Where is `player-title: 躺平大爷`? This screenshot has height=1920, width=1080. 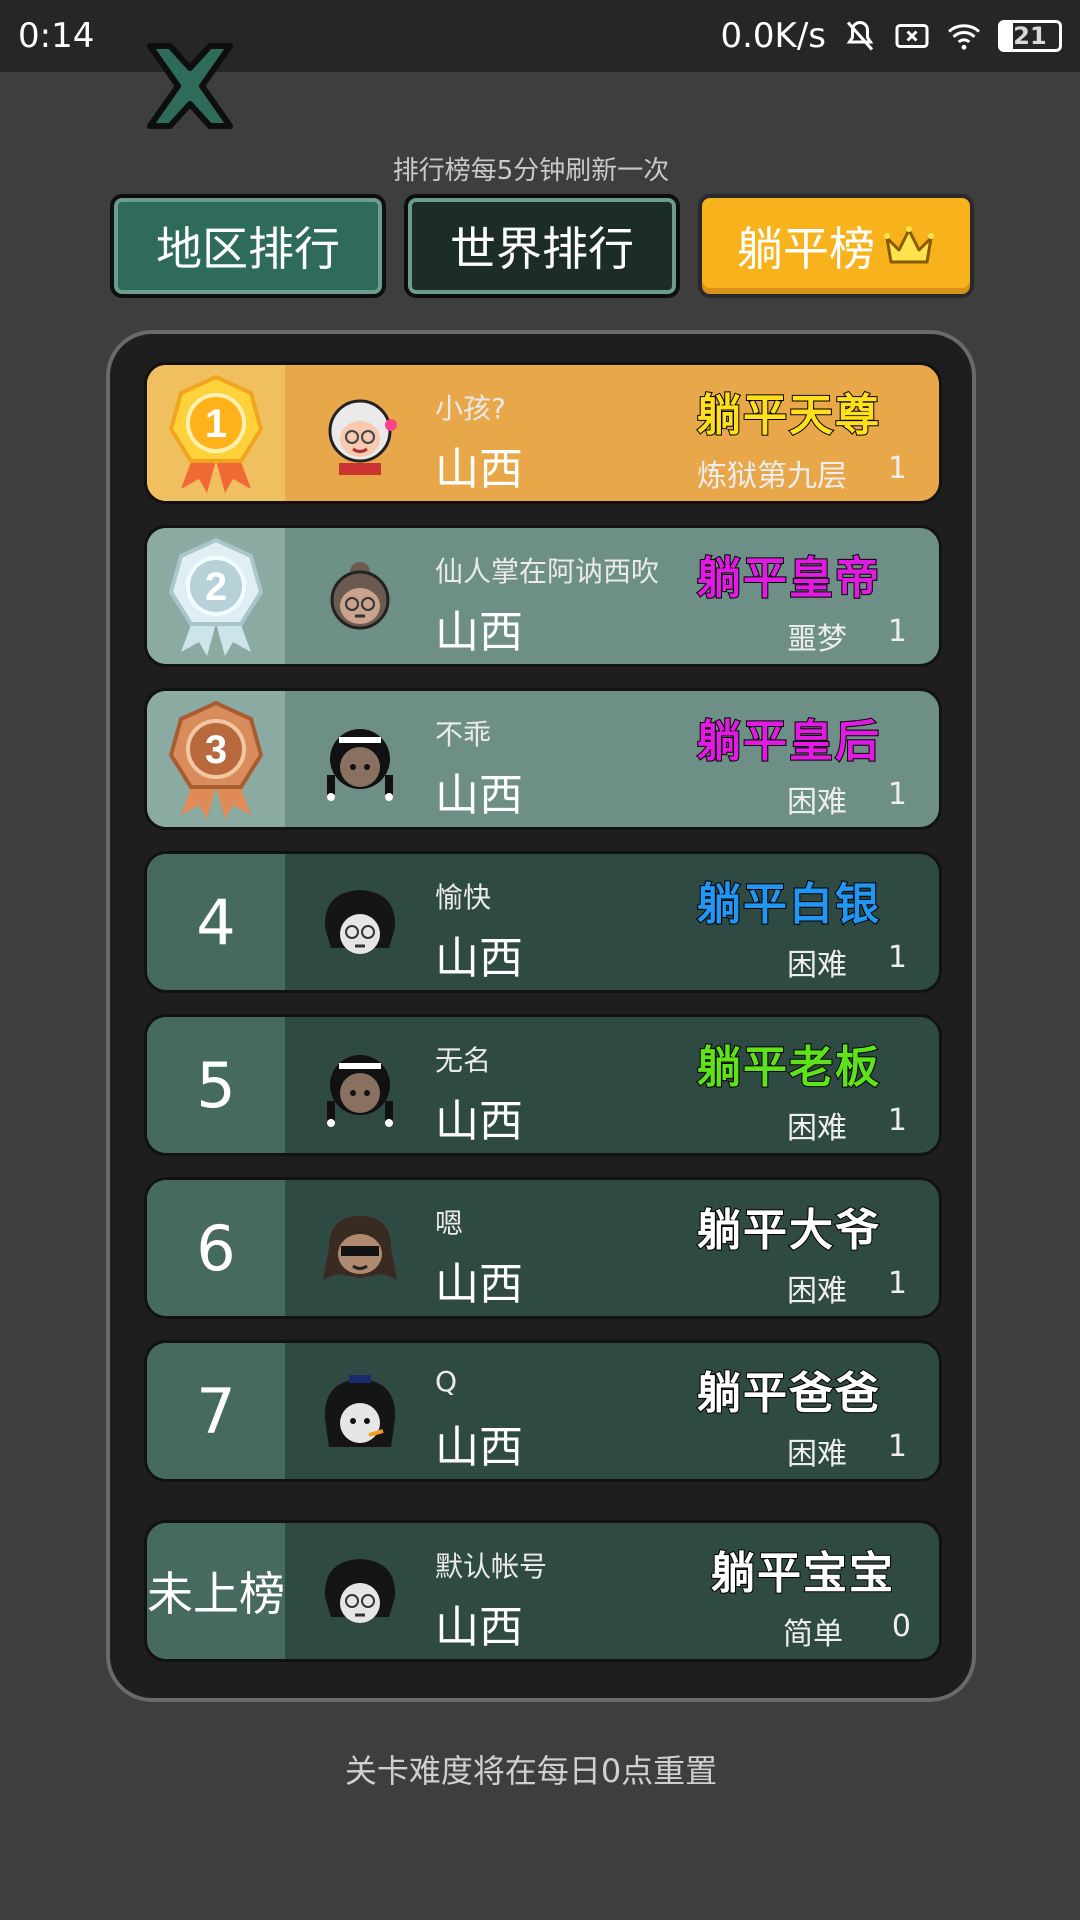 player-title: 躺平大爷 is located at coordinates (788, 1230).